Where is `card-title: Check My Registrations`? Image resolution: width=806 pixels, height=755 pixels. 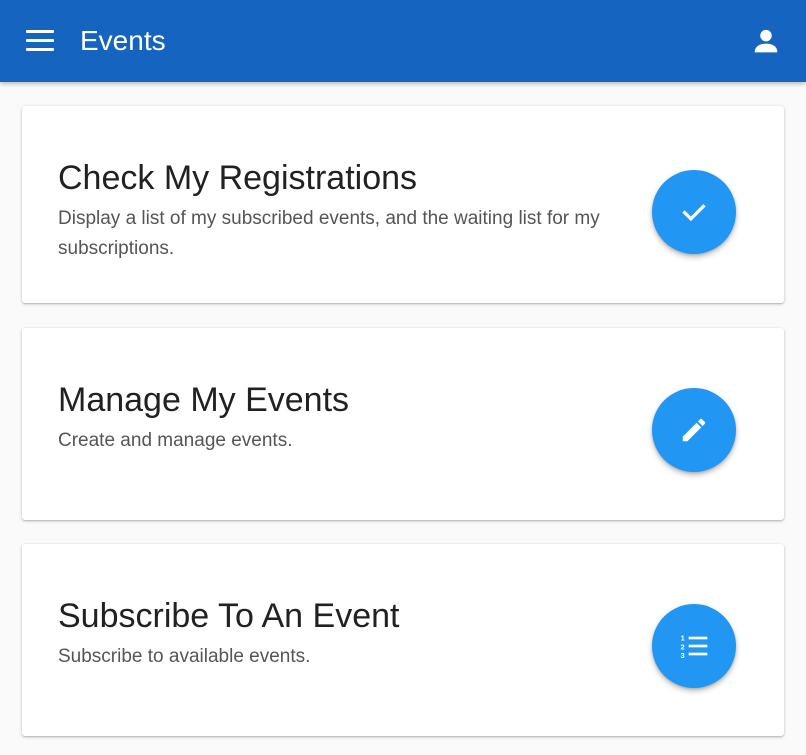
card-title: Check My Registrations is located at coordinates (238, 178).